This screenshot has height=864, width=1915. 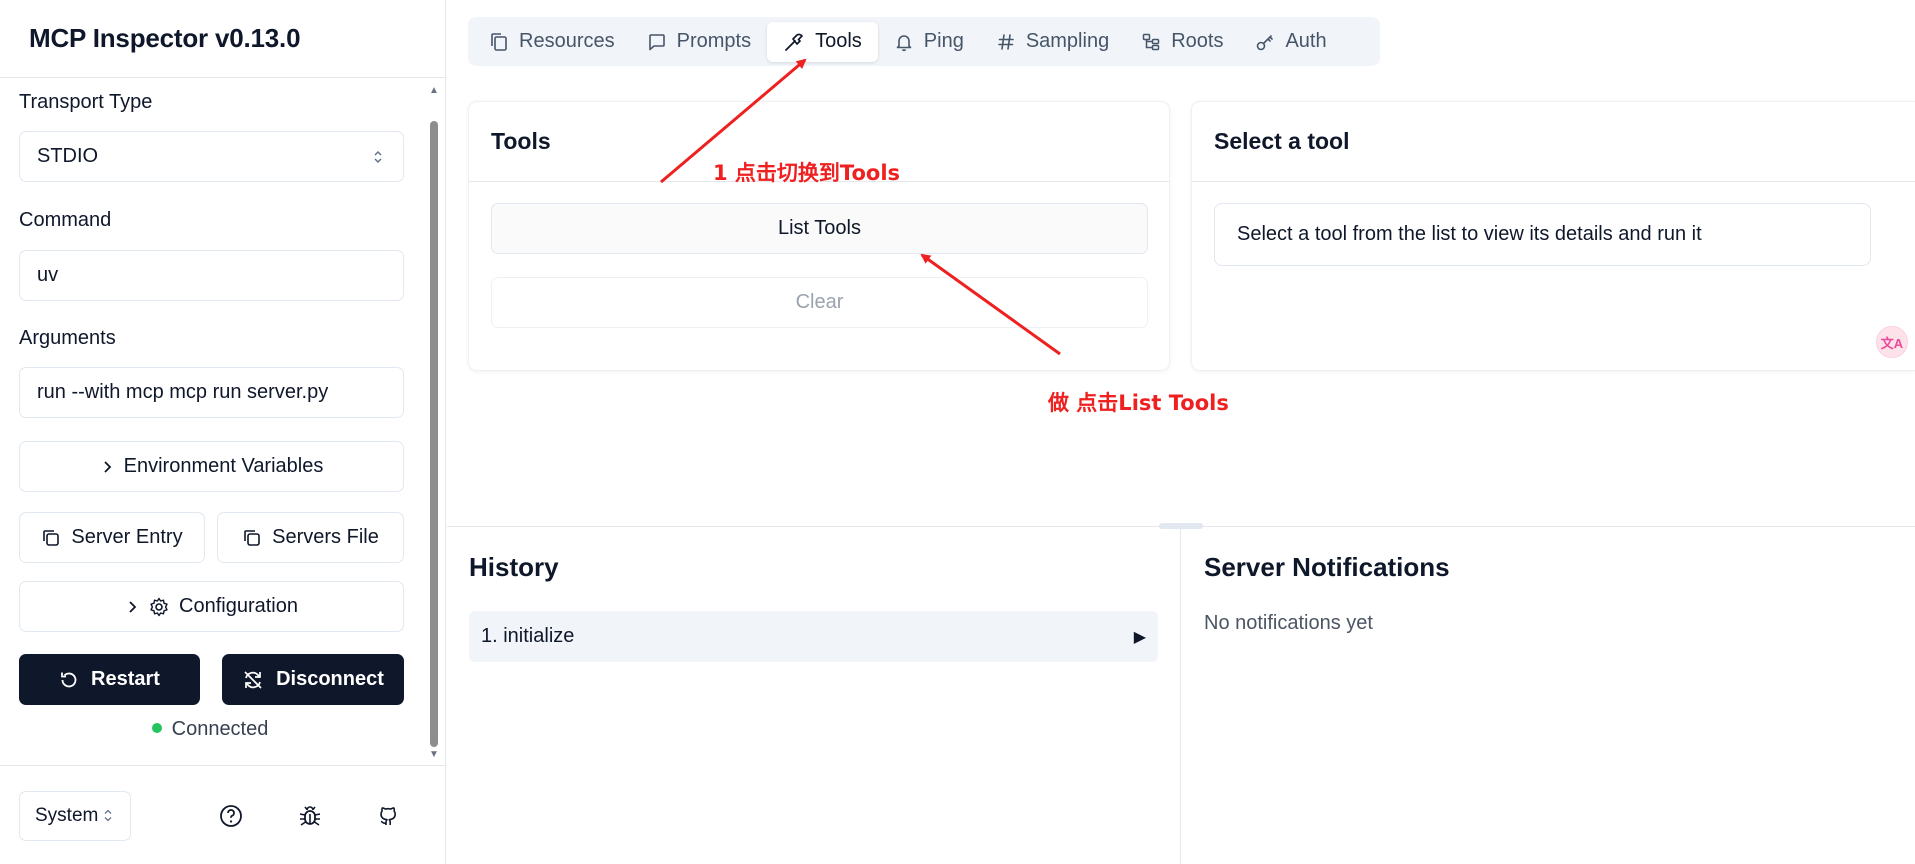 I want to click on theme-select: System, so click(x=75, y=816).